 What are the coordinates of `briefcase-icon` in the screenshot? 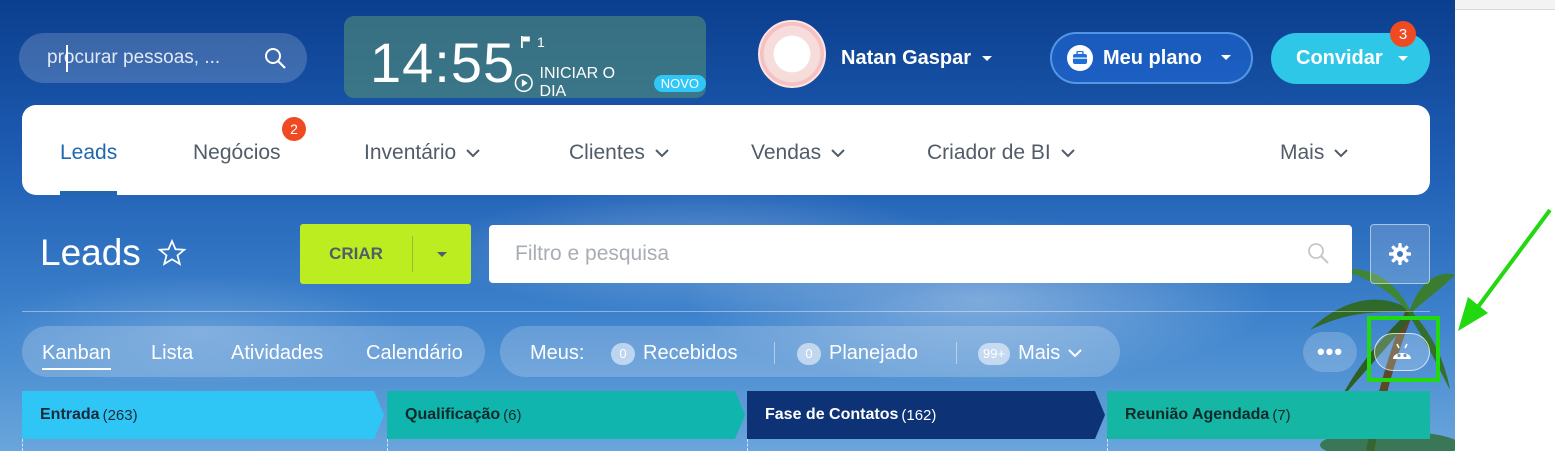 It's located at (1080, 58).